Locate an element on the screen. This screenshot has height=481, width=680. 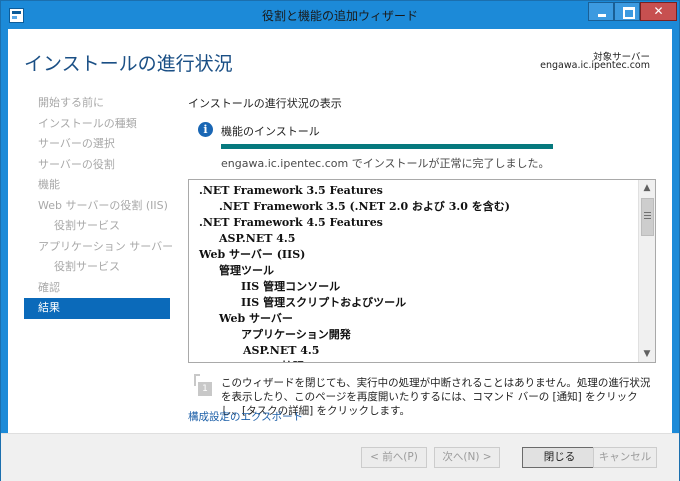
nav-item-role-services-app: 役割サービス is located at coordinates (97, 267).